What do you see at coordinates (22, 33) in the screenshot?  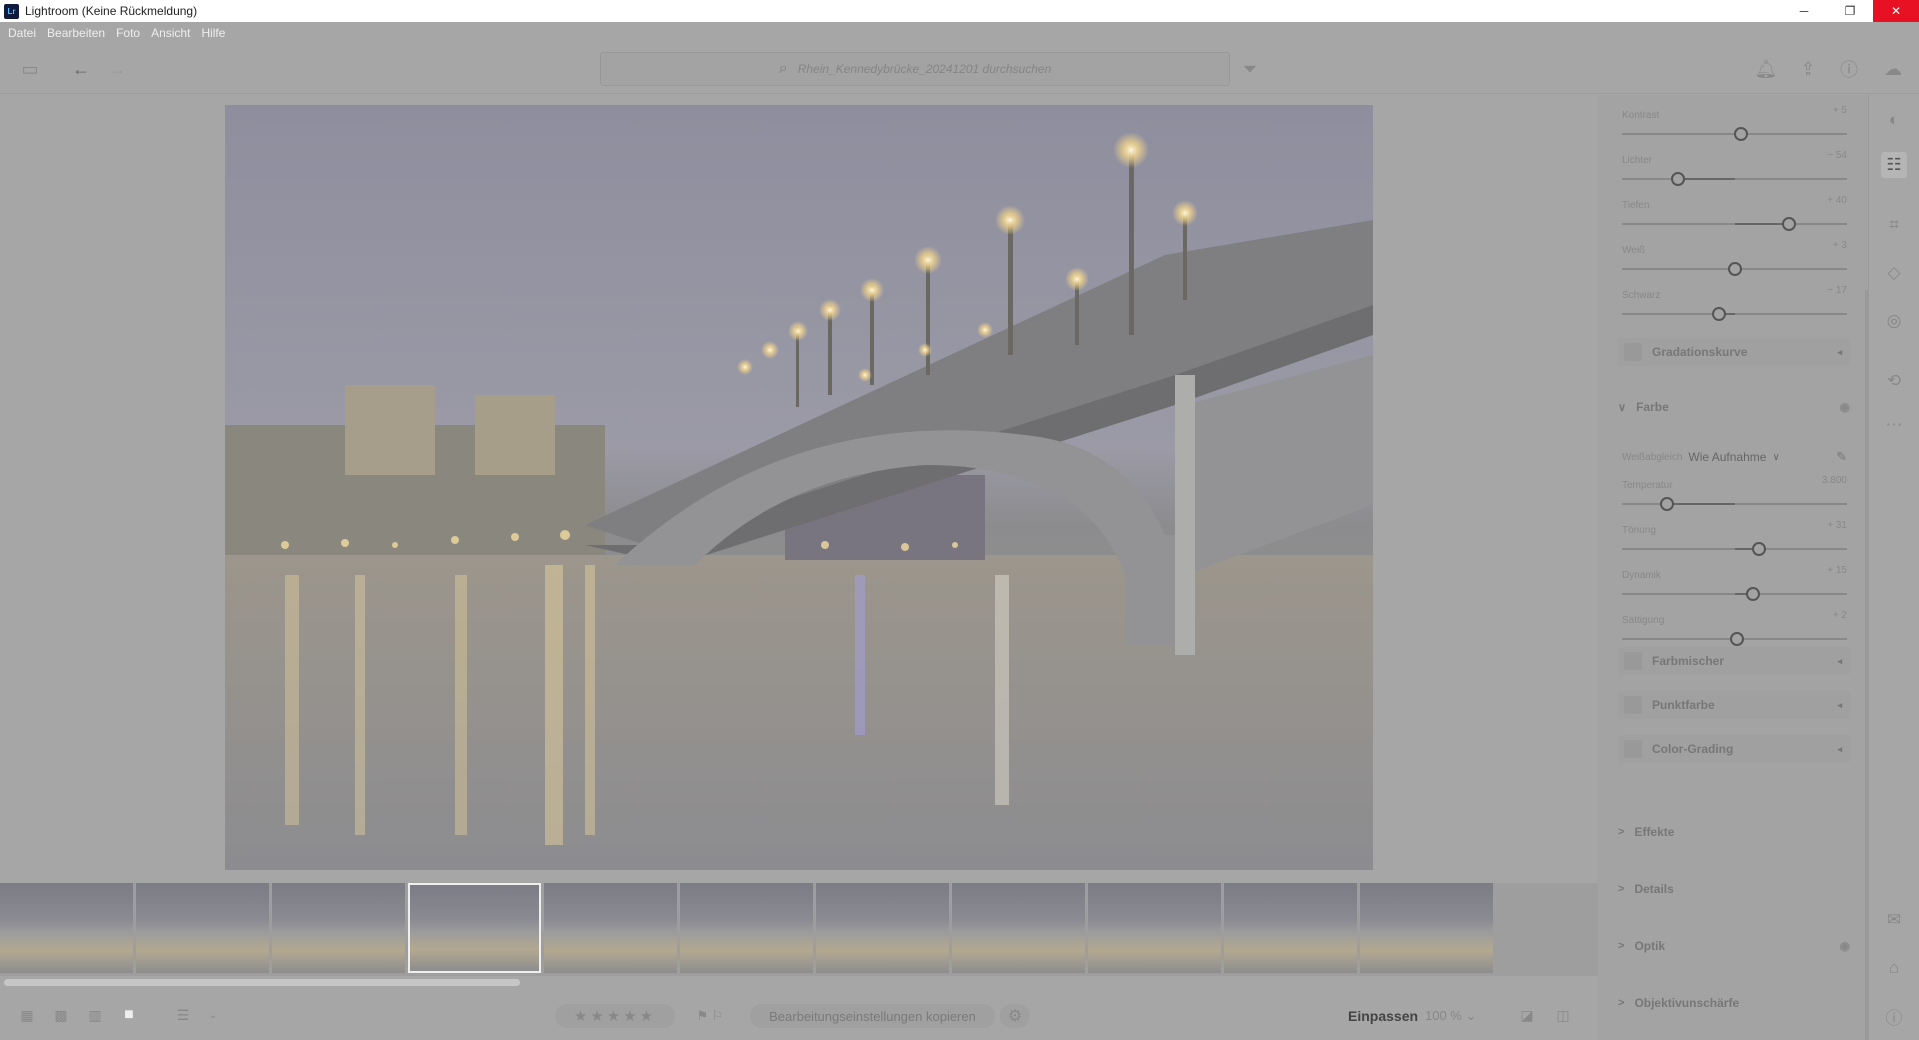 I see `menu-datei: Datei` at bounding box center [22, 33].